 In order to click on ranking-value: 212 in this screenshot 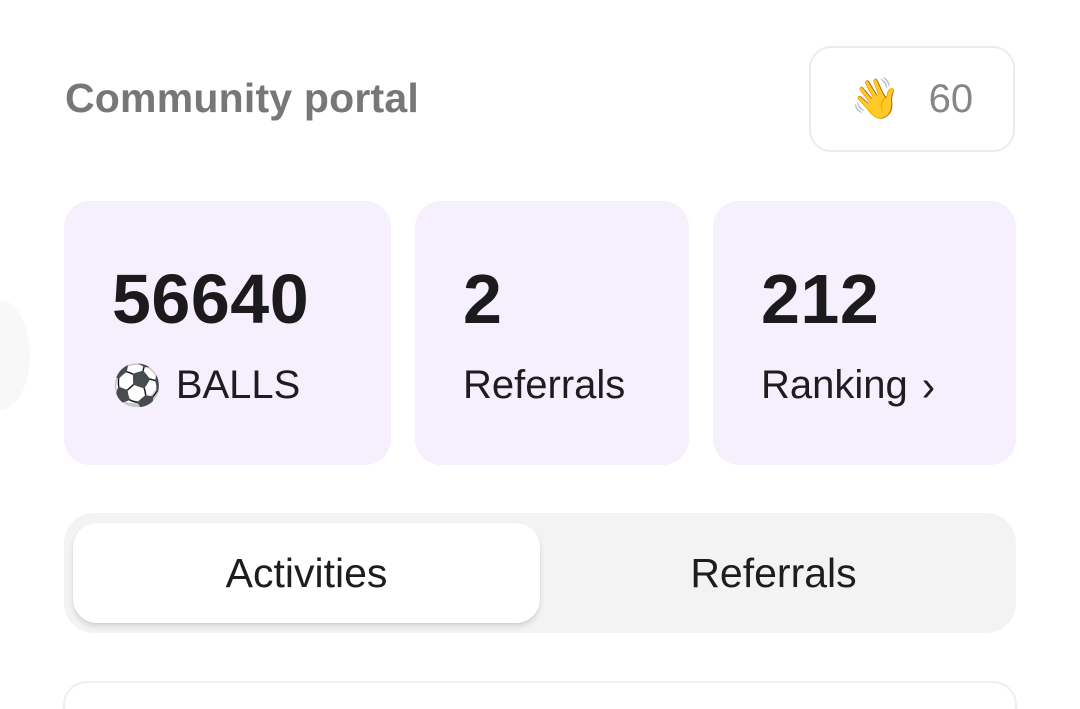, I will do `click(820, 299)`.